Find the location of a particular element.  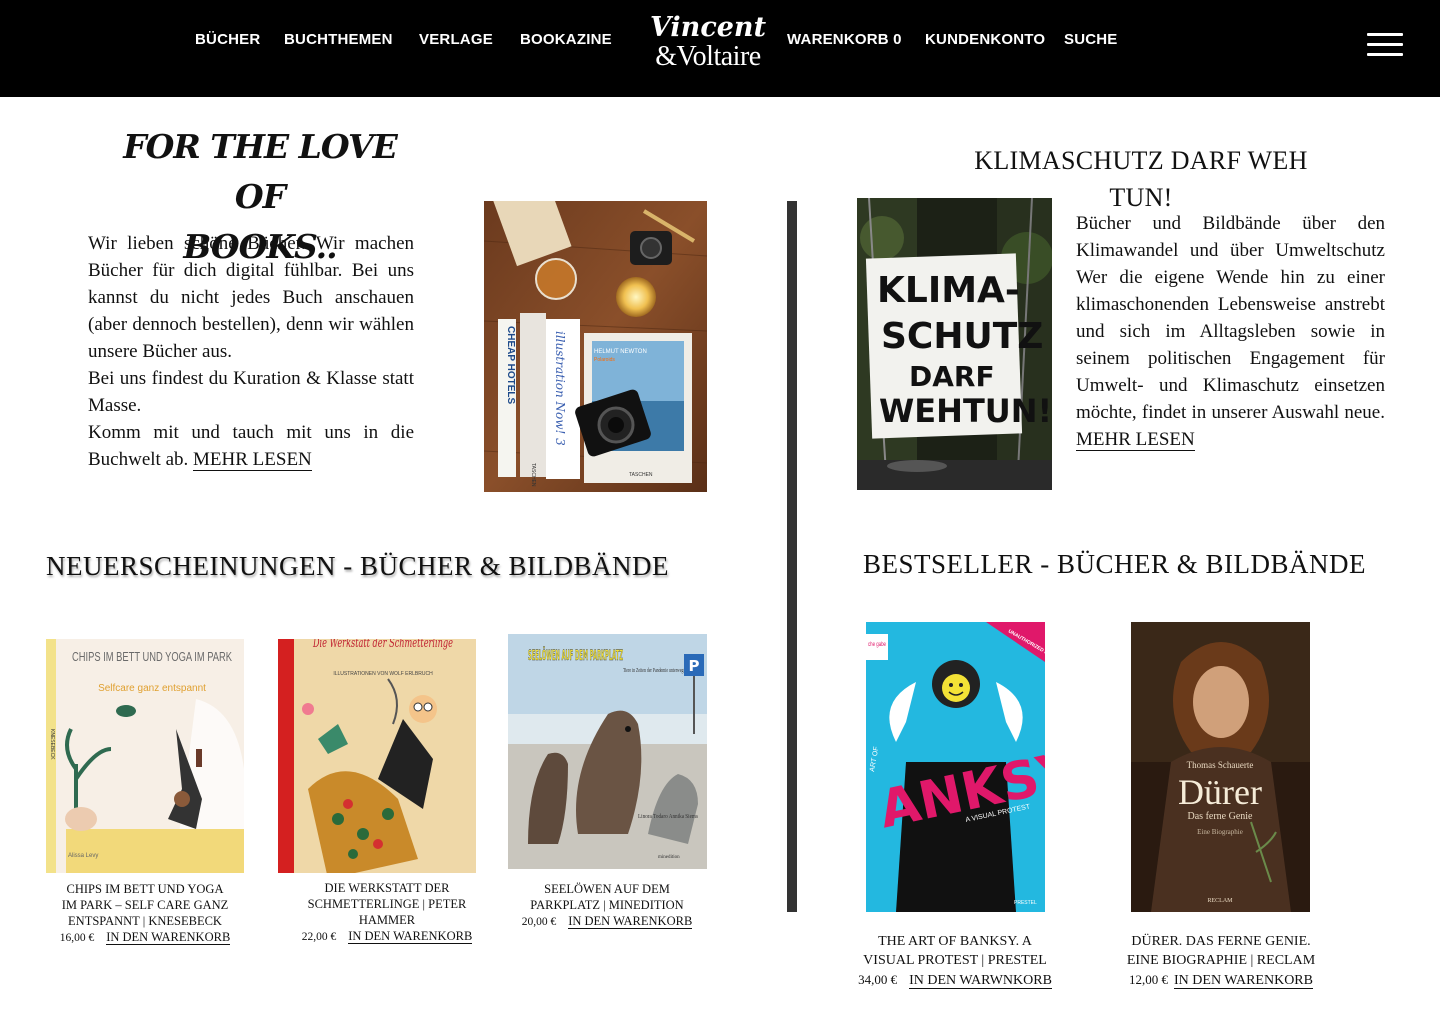

chips-cover-title: CHIPS IM BETT UND YOGA IM PARK is located at coordinates (152, 656).